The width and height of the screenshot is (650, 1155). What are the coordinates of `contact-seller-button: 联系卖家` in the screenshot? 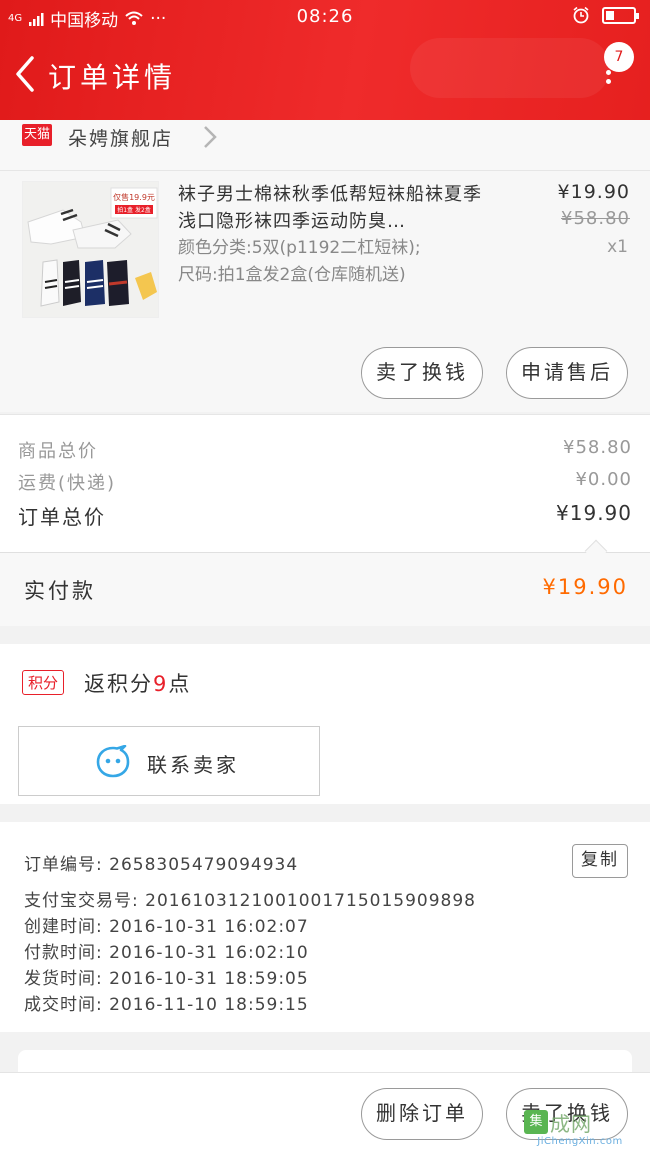 It's located at (169, 761).